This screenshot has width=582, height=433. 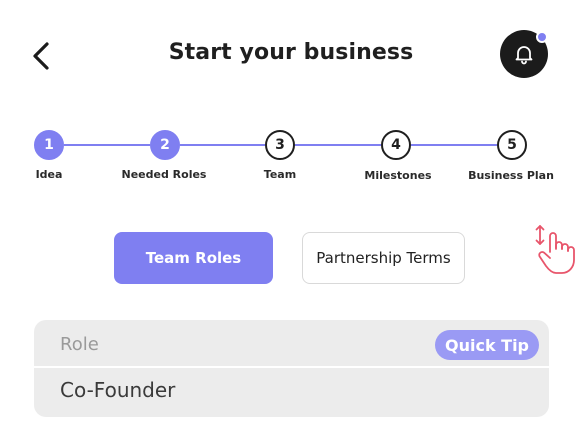 I want to click on tab-partnership-terms: Partnership Terms, so click(x=383, y=258).